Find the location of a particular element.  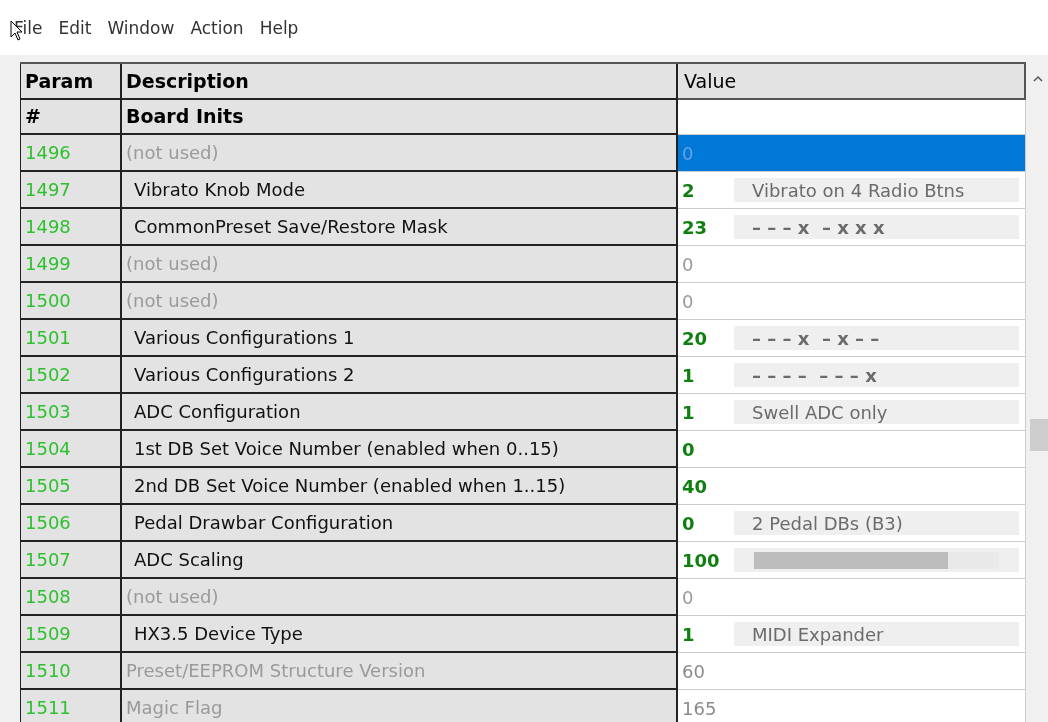

description-cell: Vibrato Knob Mode is located at coordinates (400, 190).